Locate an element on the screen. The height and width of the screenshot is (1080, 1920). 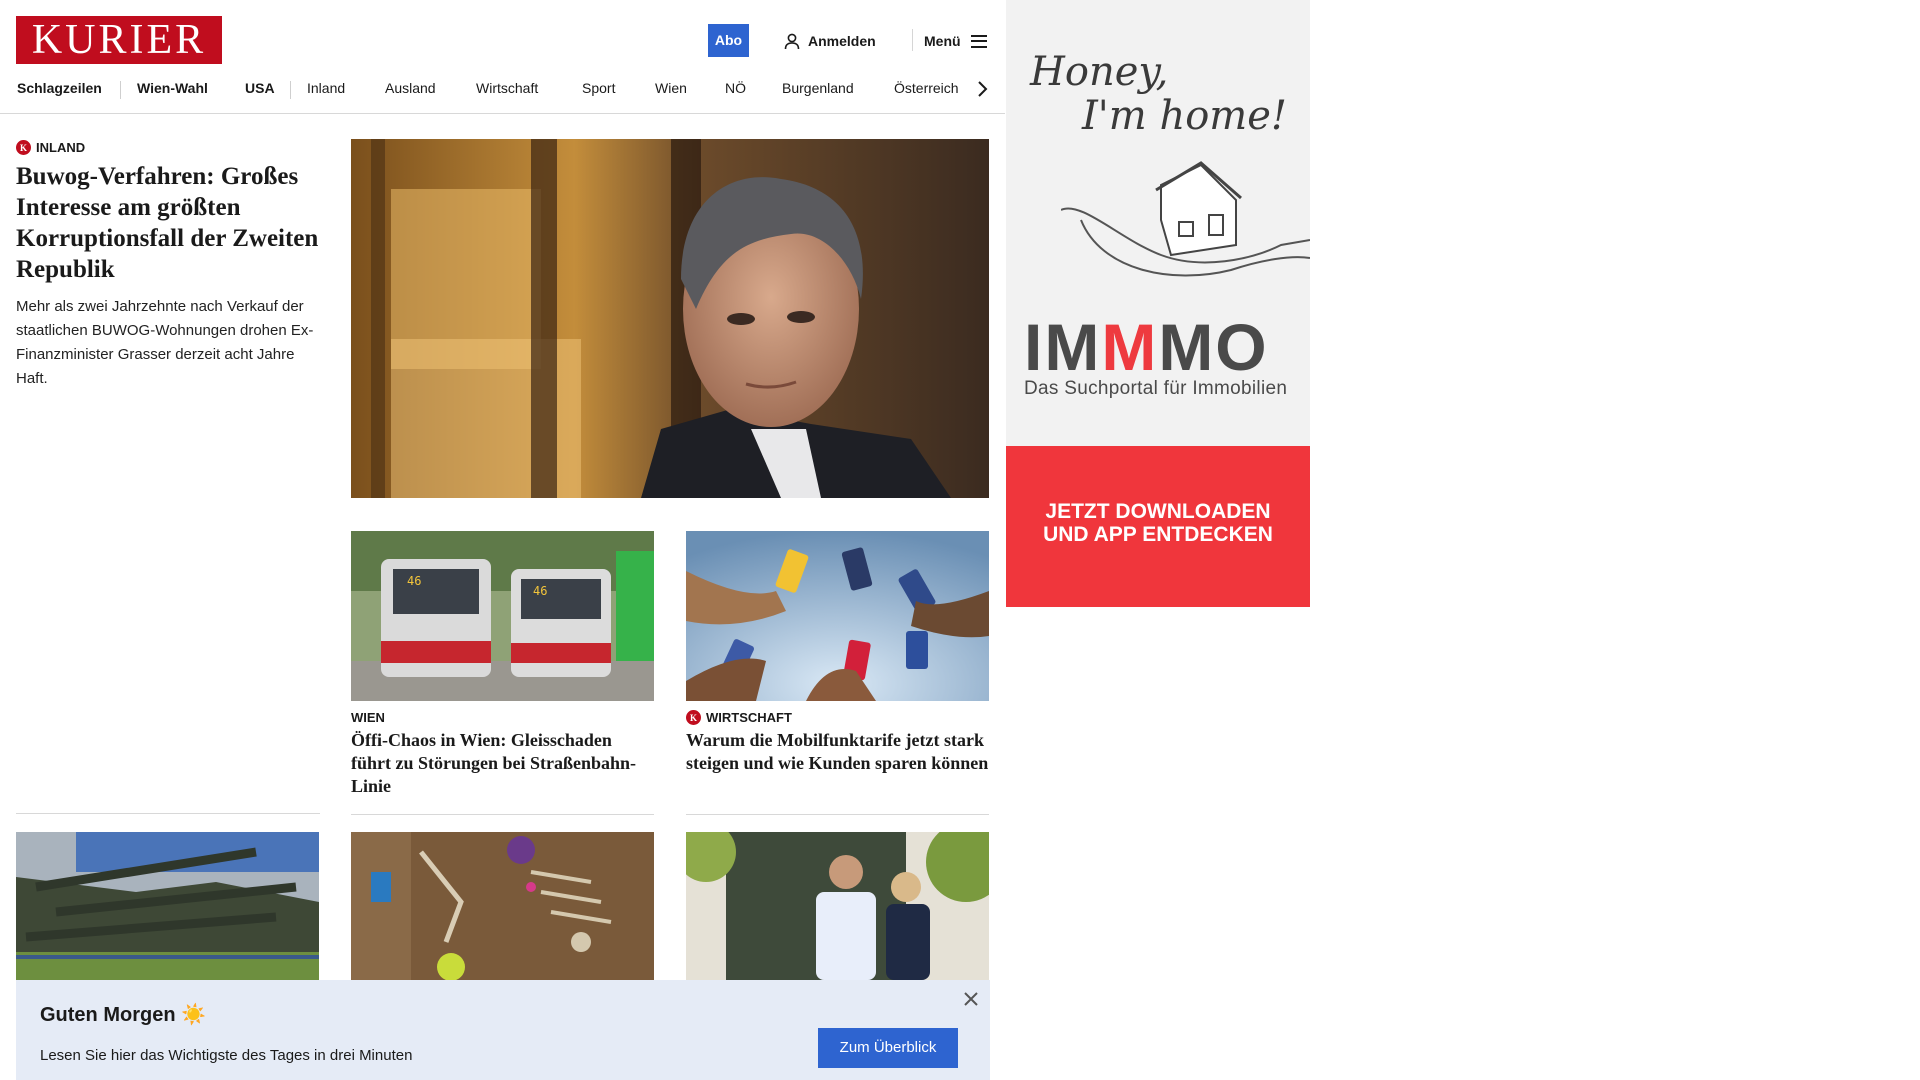
ad-script-line2: I'm home! is located at coordinates (1184, 116).